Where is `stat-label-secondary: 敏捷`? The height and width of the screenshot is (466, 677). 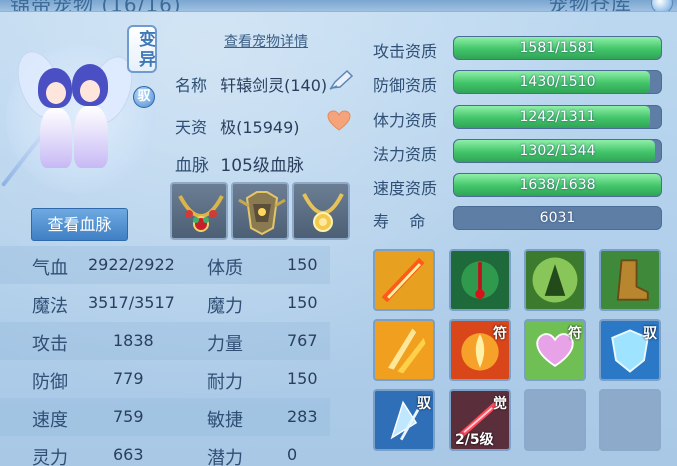 stat-label-secondary: 敏捷 is located at coordinates (225, 420).